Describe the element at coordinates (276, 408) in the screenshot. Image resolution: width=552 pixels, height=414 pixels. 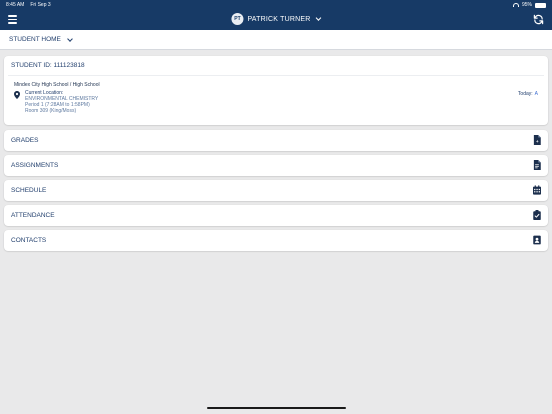
I see `home-indicator` at that location.